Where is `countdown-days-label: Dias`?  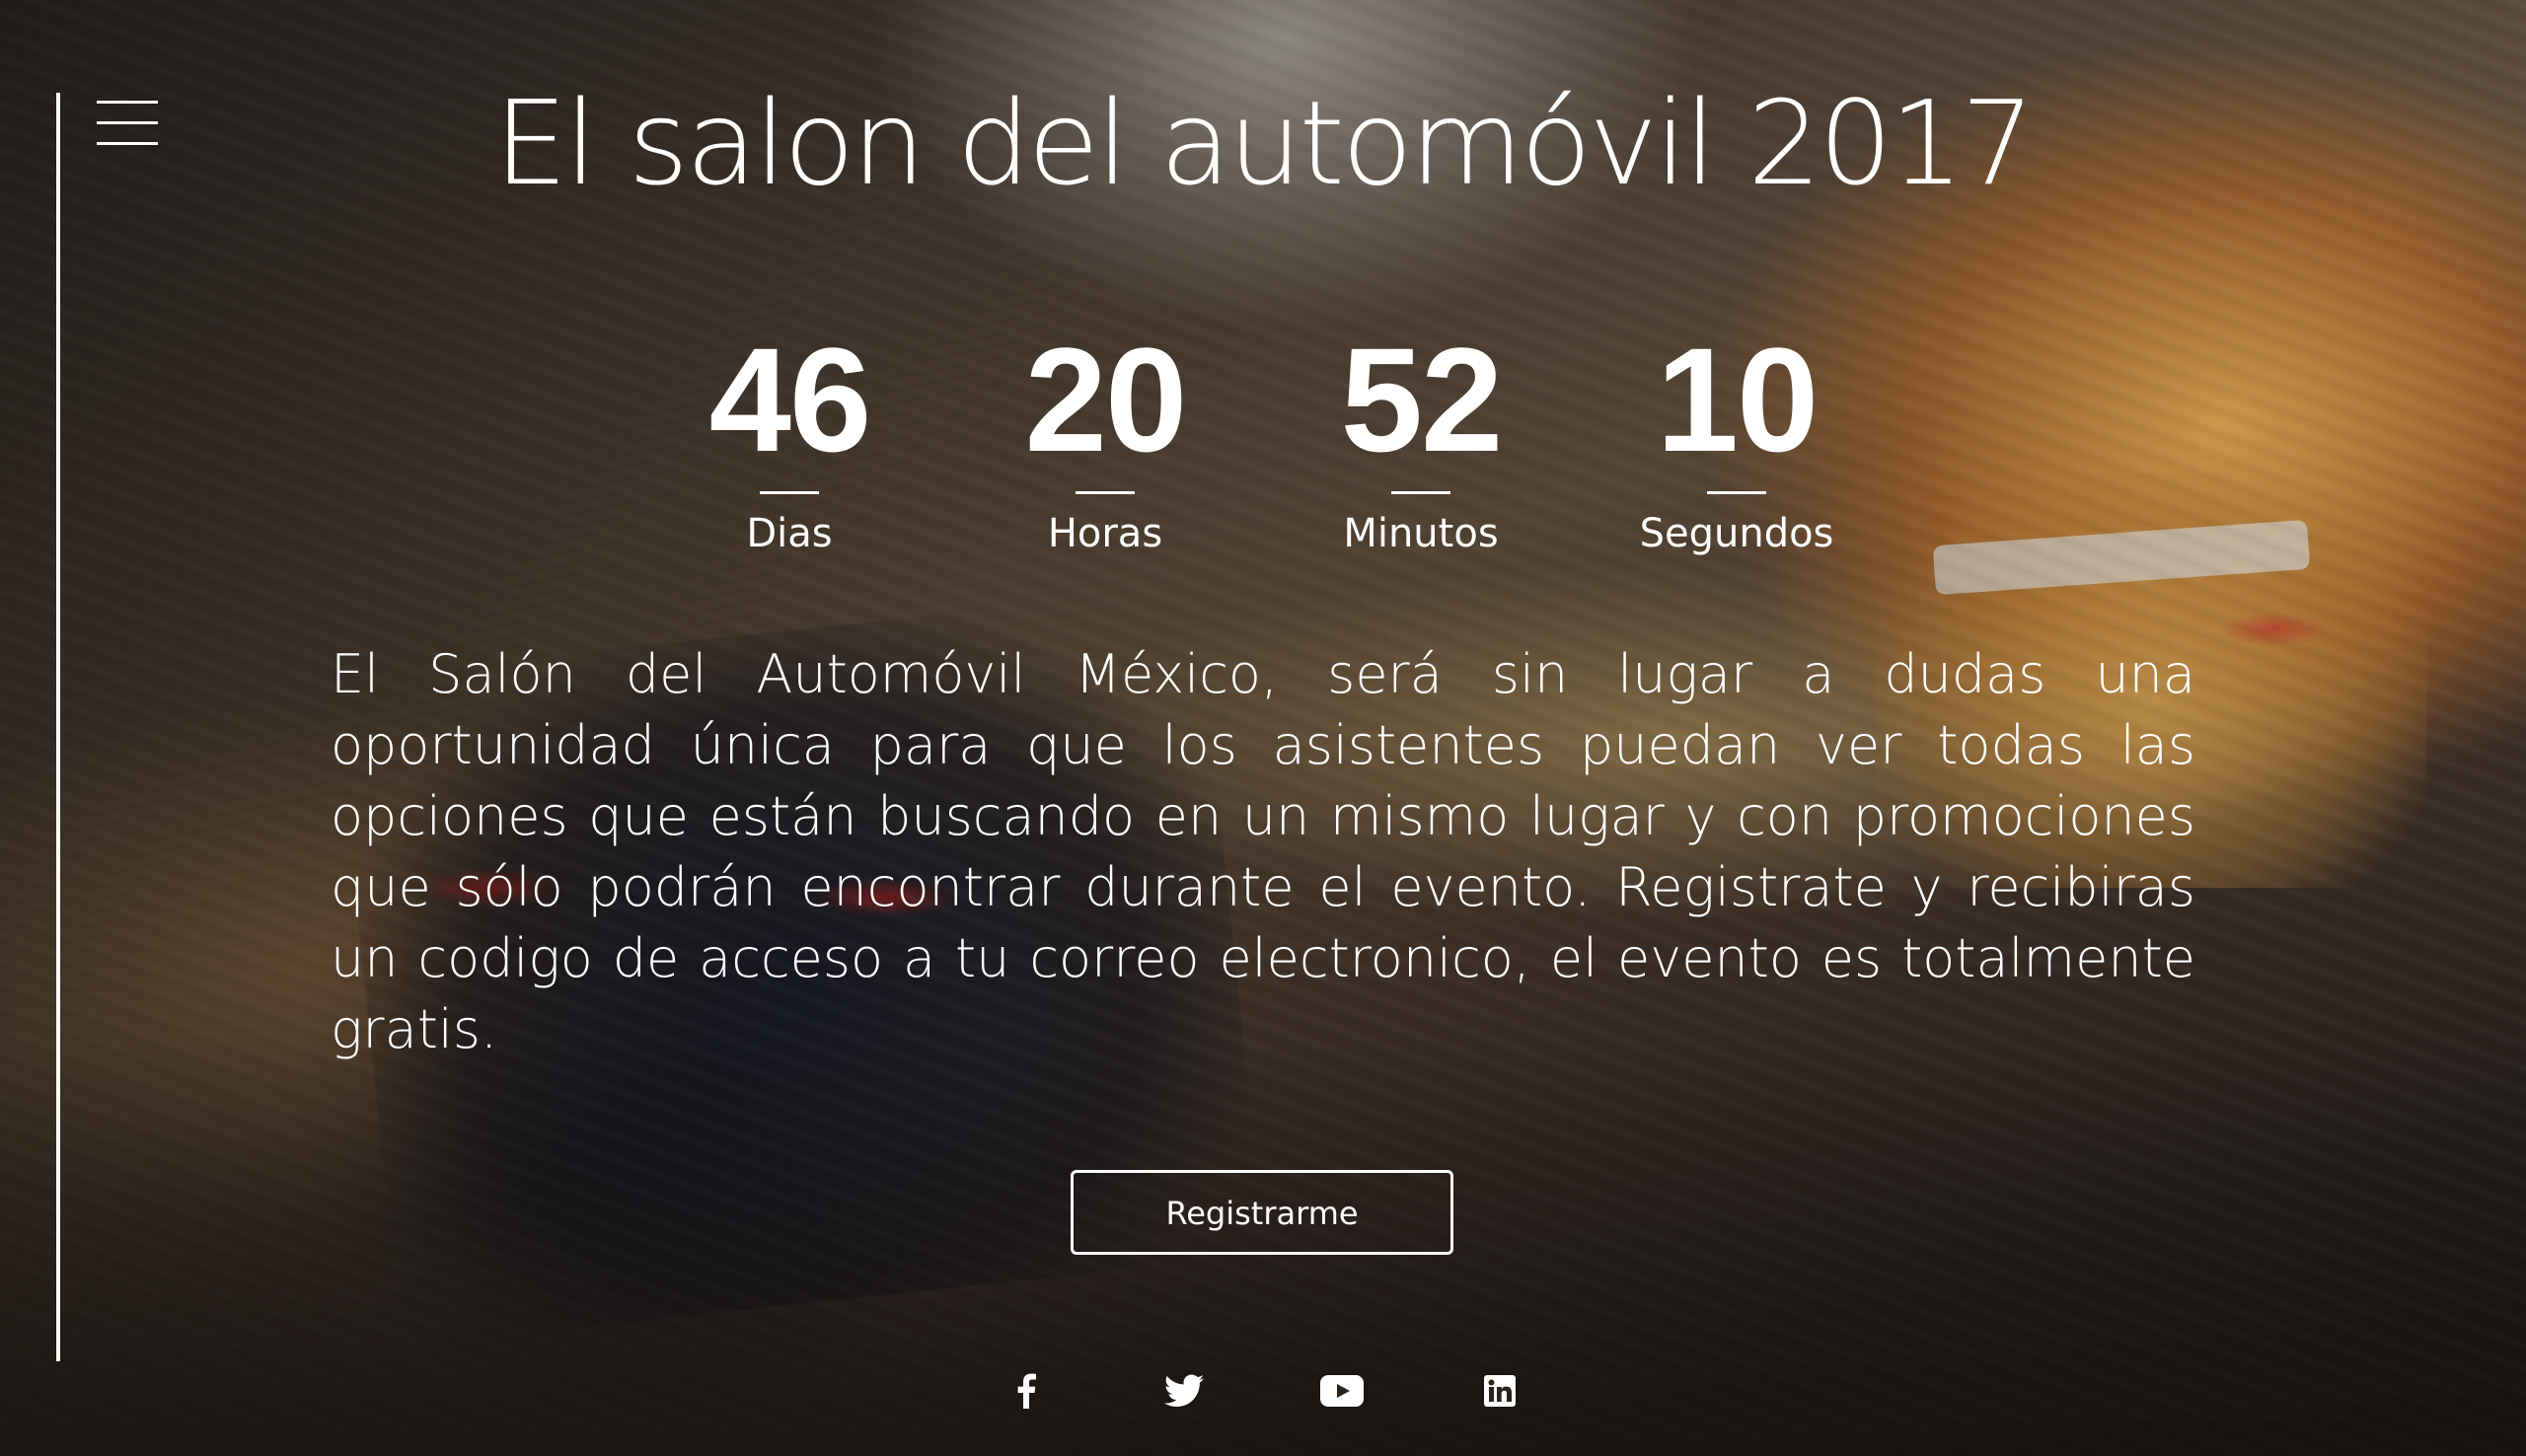
countdown-days-label: Dias is located at coordinates (789, 533).